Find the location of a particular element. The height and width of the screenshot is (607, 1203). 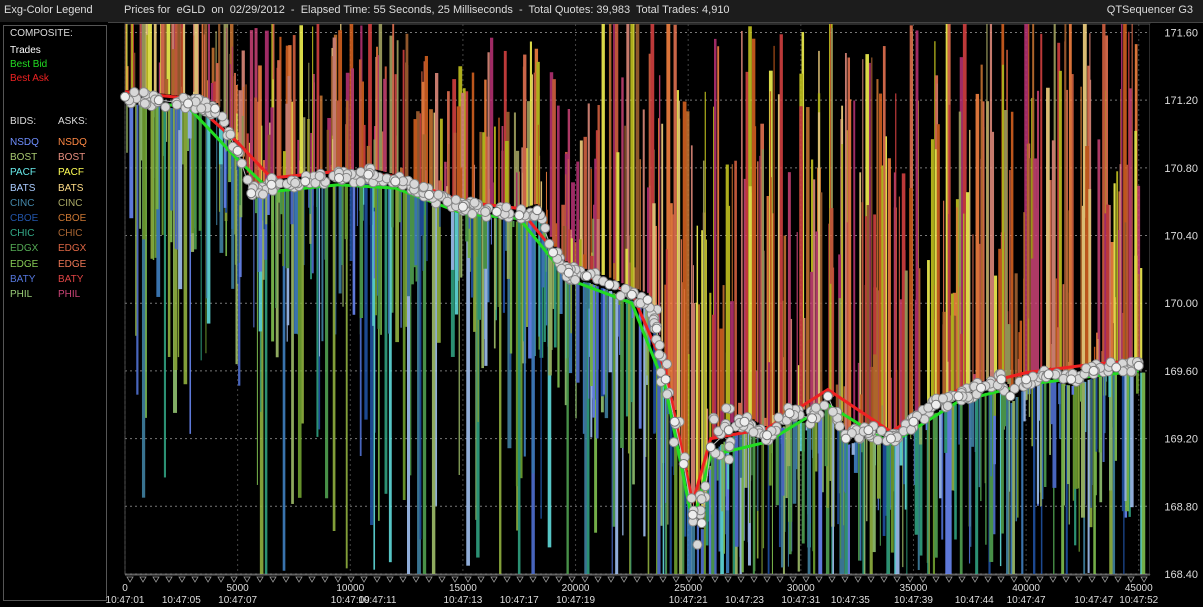

x-minor-time: 10:47:47 is located at coordinates (1093, 600).